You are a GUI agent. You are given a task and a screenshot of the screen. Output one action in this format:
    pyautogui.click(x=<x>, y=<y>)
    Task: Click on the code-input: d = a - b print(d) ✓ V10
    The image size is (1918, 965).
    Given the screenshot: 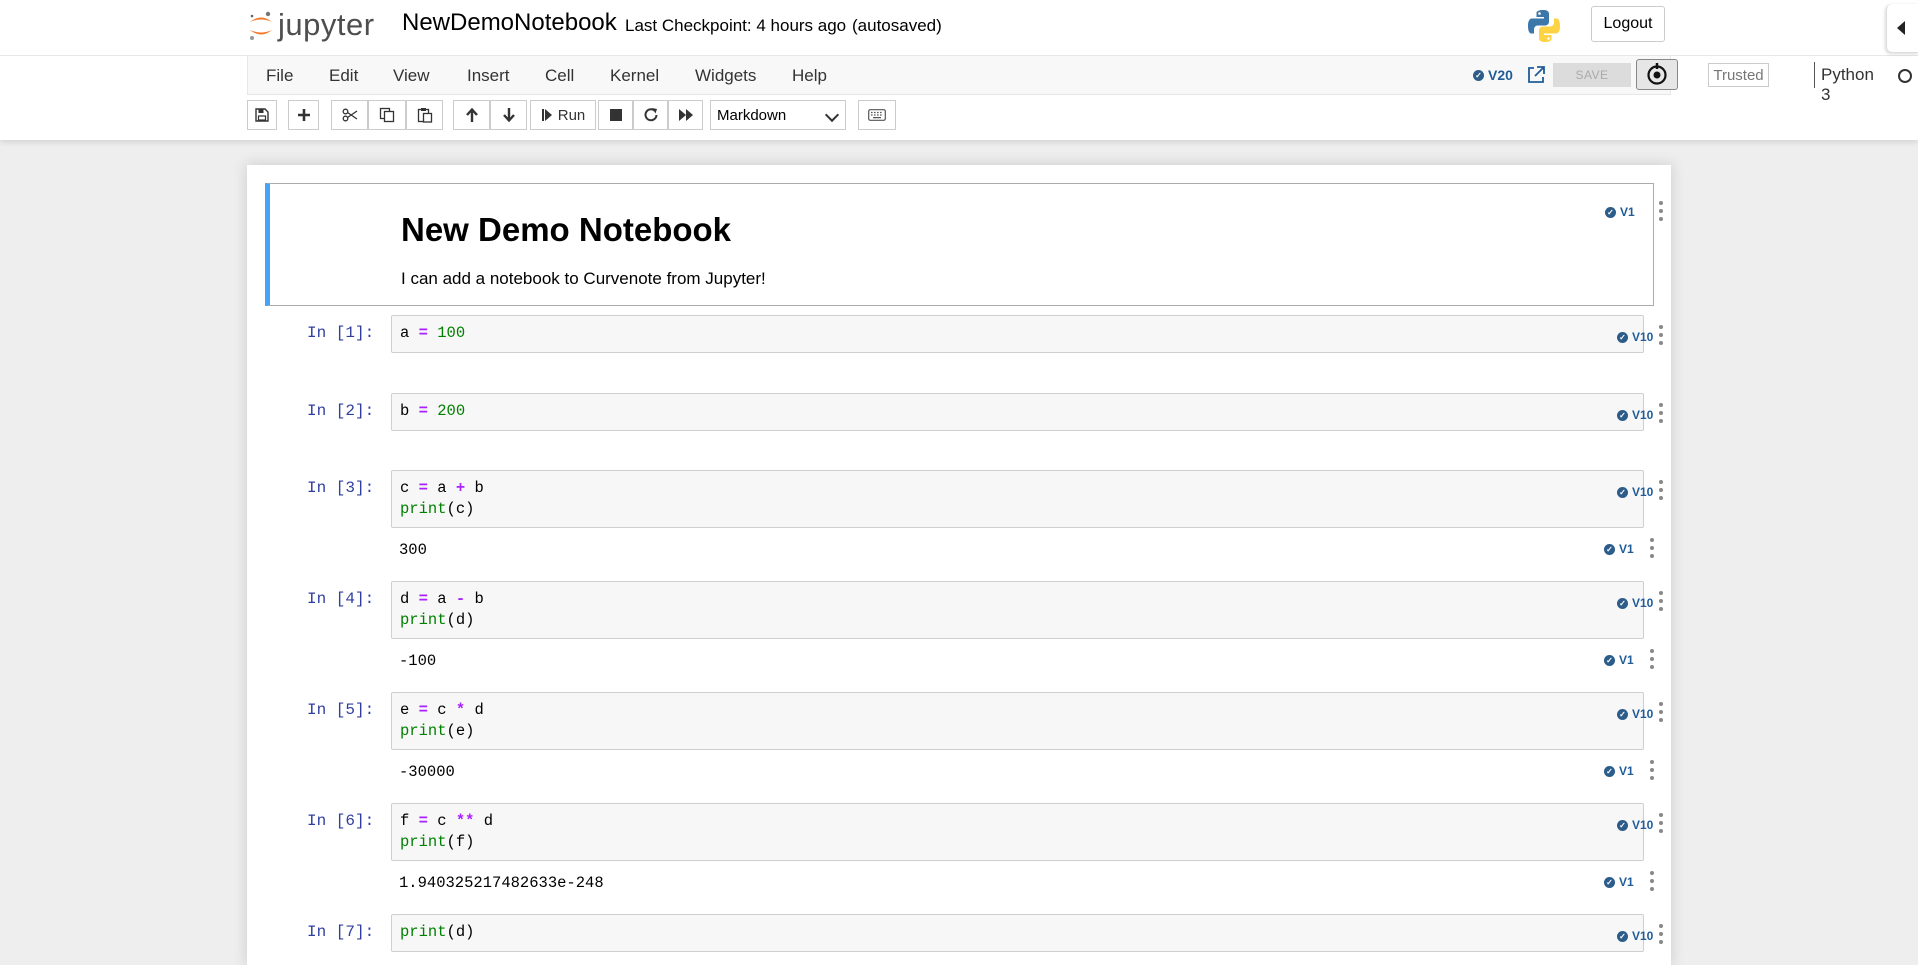 What is the action you would take?
    pyautogui.click(x=1022, y=610)
    